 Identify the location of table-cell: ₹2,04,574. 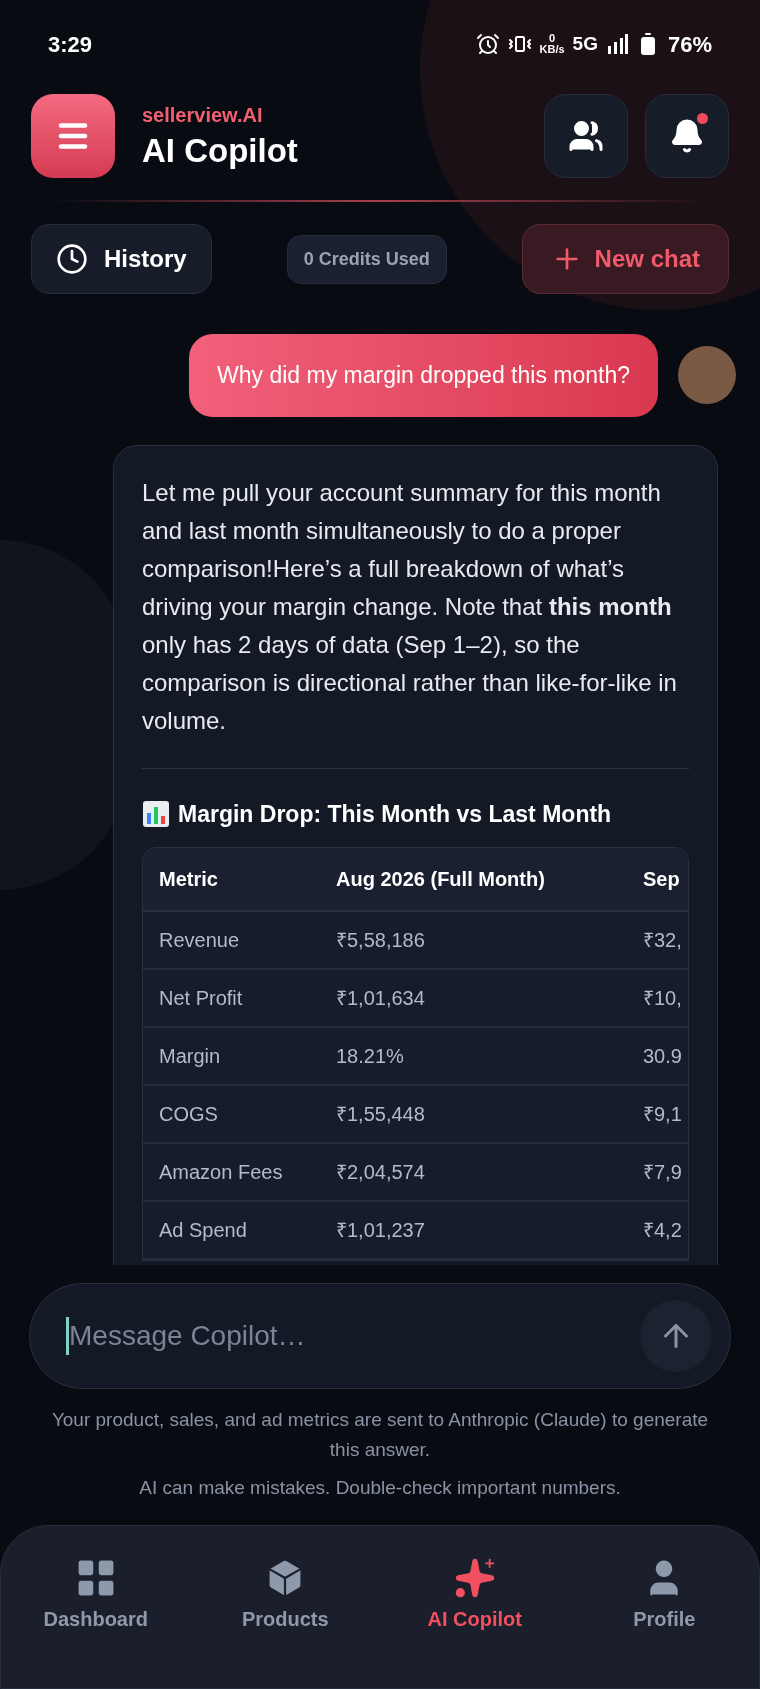
(380, 1172).